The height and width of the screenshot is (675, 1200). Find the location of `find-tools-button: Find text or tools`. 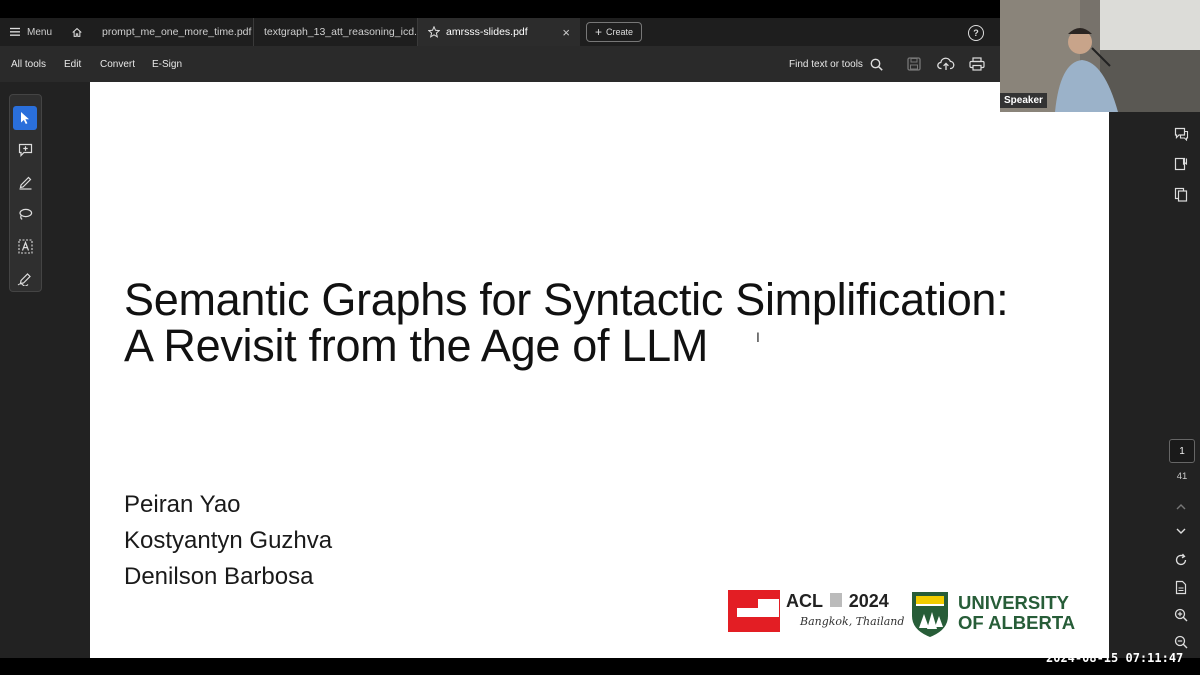

find-tools-button: Find text or tools is located at coordinates (836, 64).